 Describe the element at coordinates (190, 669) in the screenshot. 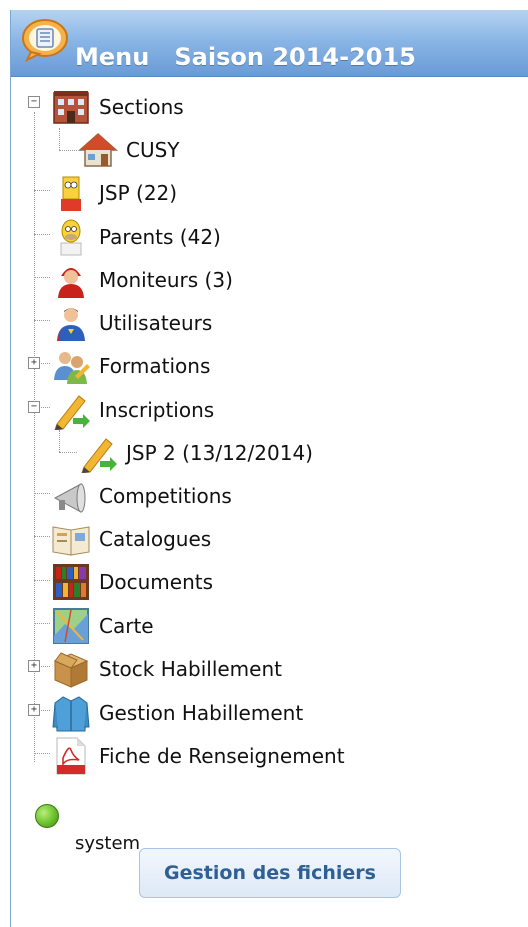

I see `tree-item-label: Stock Habillement` at that location.